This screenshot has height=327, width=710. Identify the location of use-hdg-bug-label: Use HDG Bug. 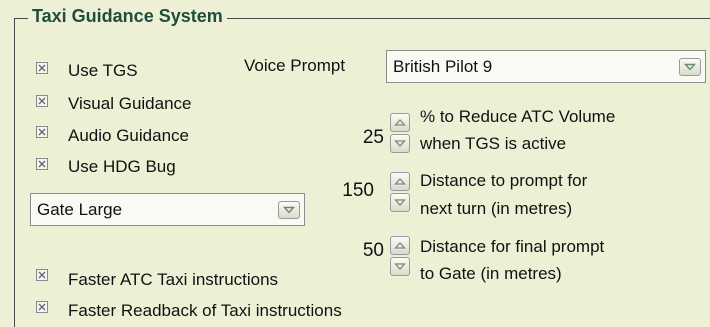
(122, 166).